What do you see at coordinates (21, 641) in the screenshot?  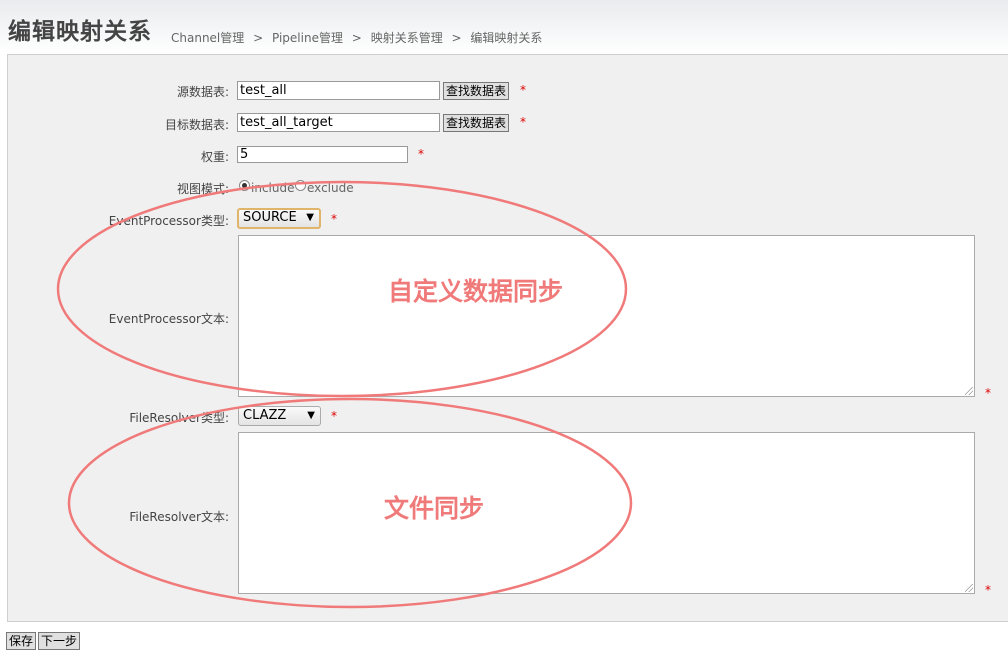 I see `save-button: 保存` at bounding box center [21, 641].